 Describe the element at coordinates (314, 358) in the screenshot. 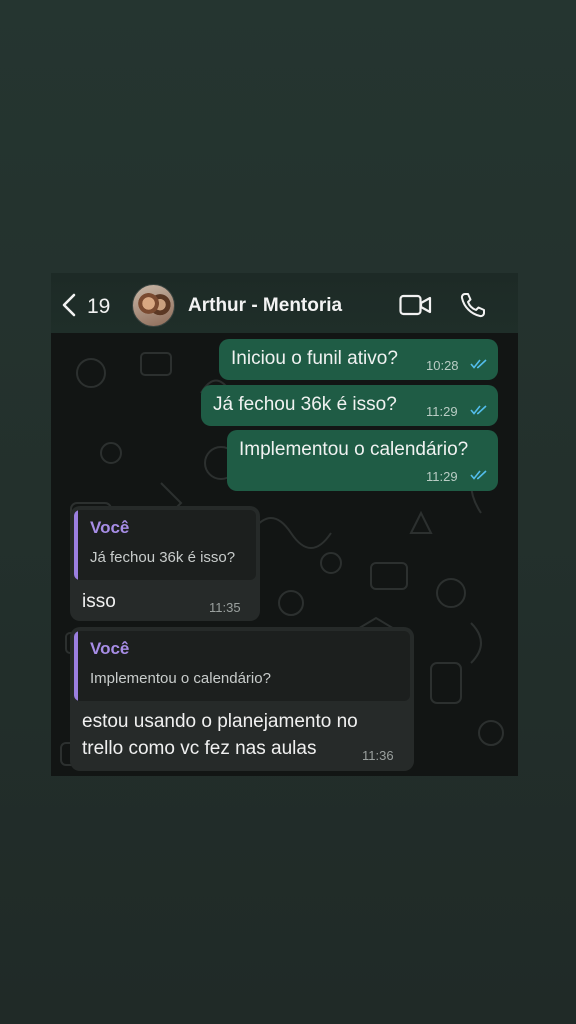

I see `message-text: Iniciou o funil ativo?` at that location.